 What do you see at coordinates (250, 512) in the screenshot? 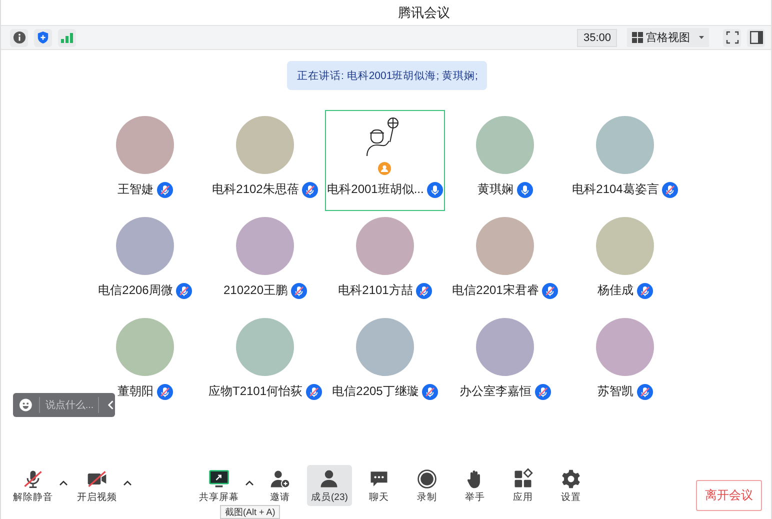
I see `tooltip: 截图(Alt + A)` at bounding box center [250, 512].